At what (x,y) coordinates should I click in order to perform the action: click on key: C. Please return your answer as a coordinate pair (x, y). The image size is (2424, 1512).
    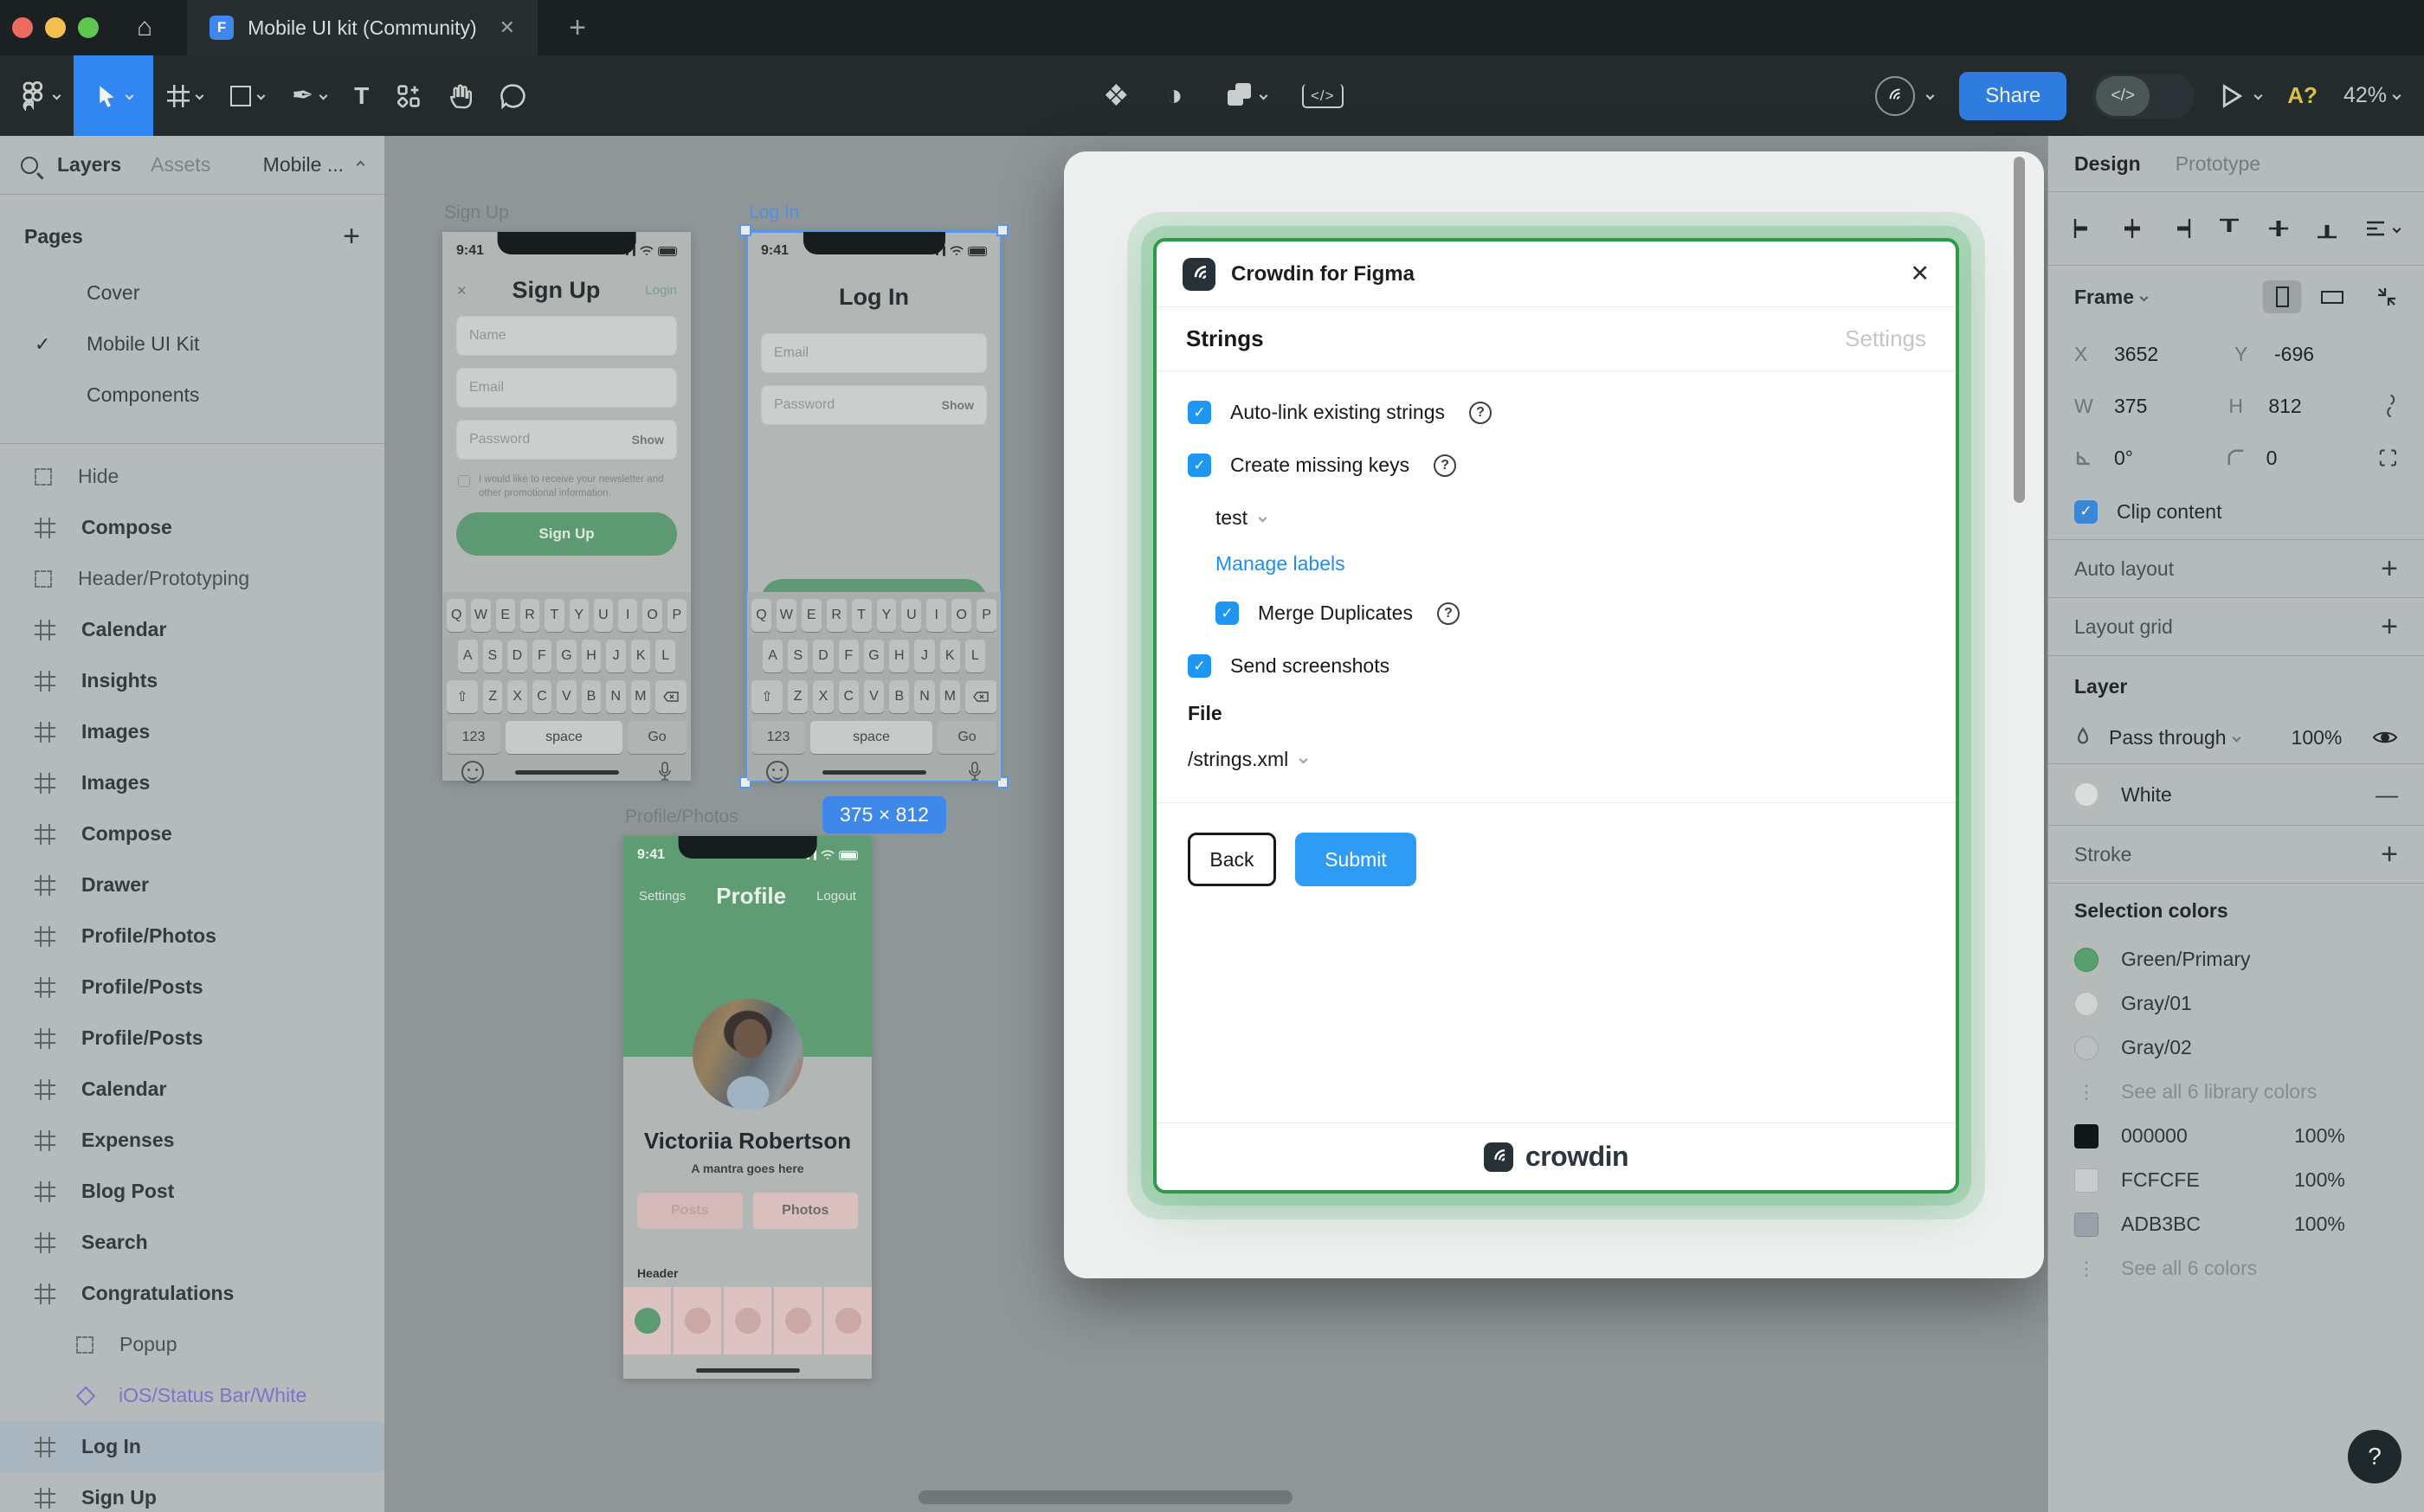
    Looking at the image, I should click on (542, 696).